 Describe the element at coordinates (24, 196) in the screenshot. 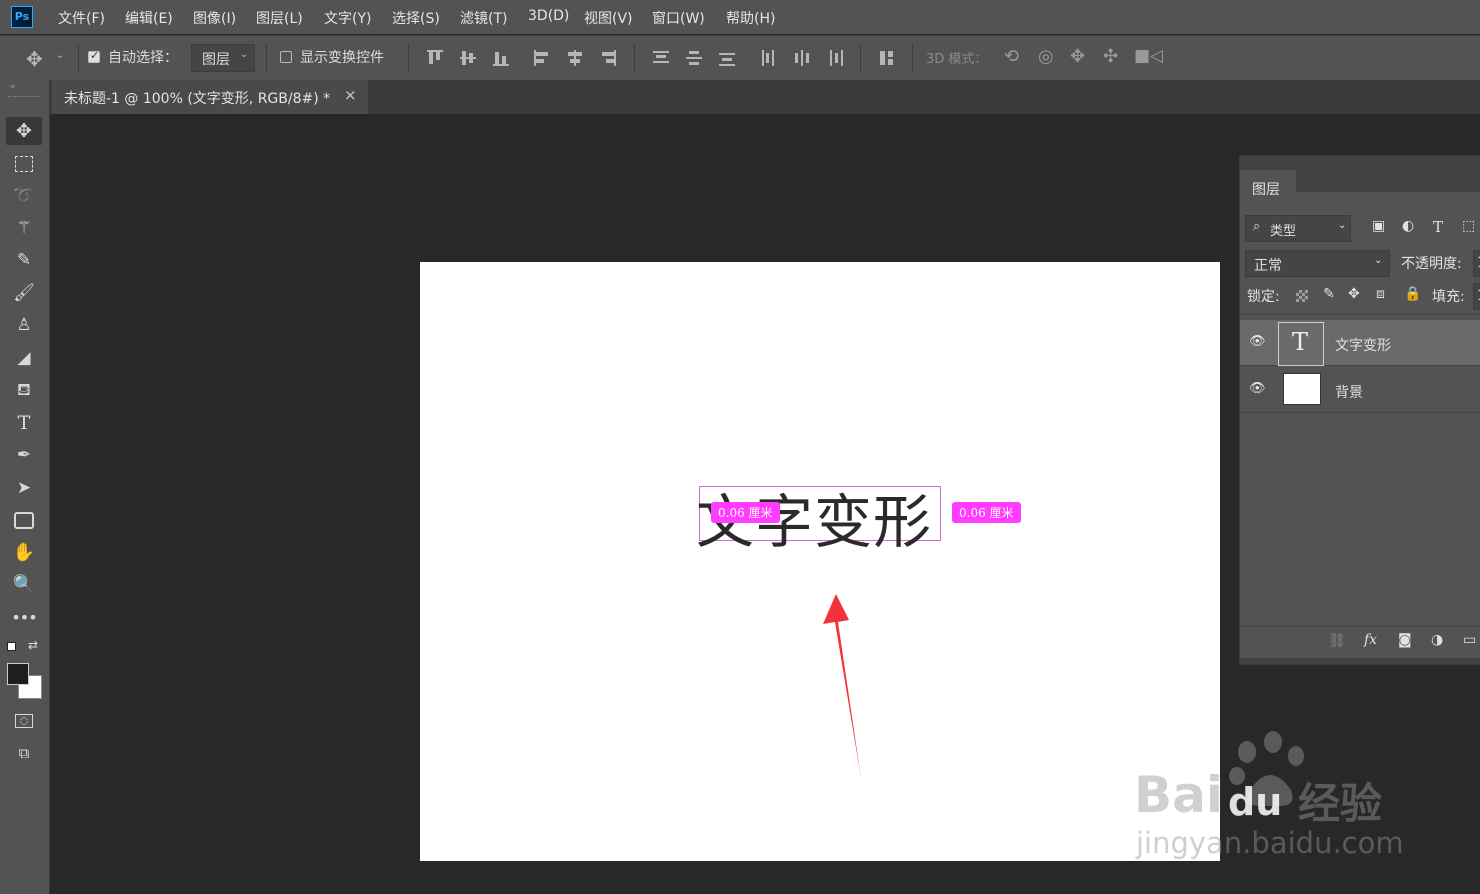

I see `lasso-icon: ➰` at that location.